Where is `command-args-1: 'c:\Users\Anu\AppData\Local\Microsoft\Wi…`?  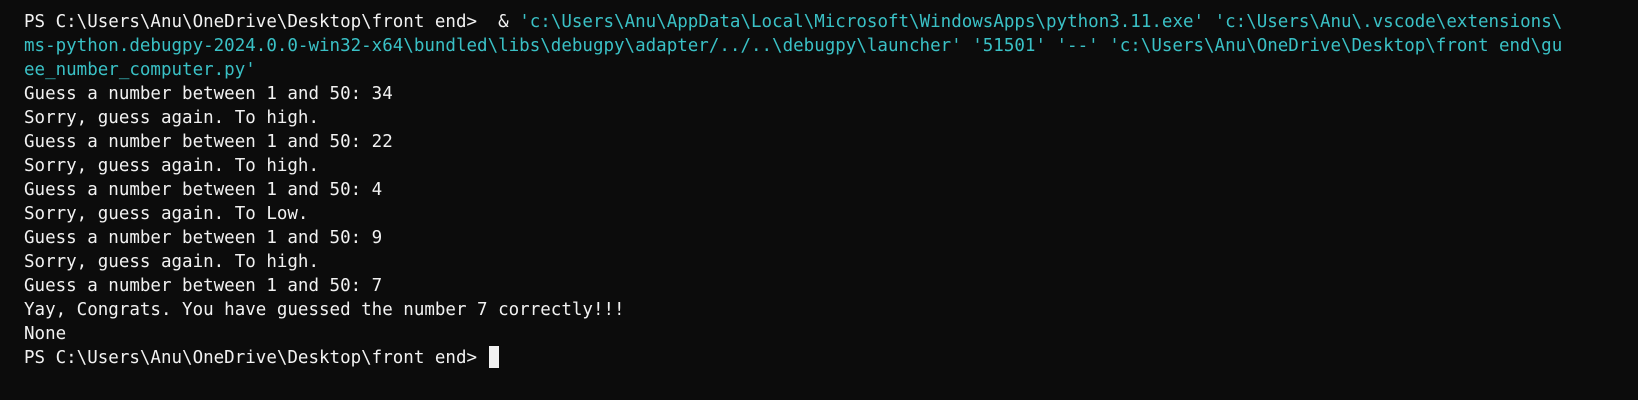 command-args-1: 'c:\Users\Anu\AppData\Local\Microsoft\Wi… is located at coordinates (1041, 22).